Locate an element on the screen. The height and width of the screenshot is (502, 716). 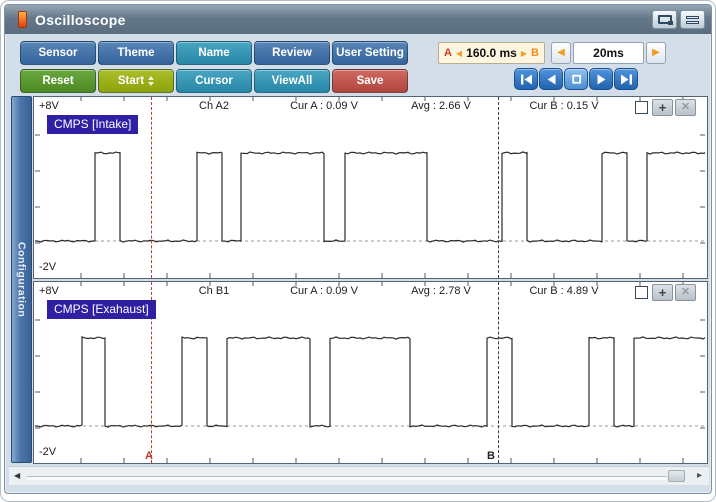
channel-name: Ch A2 is located at coordinates (214, 106).